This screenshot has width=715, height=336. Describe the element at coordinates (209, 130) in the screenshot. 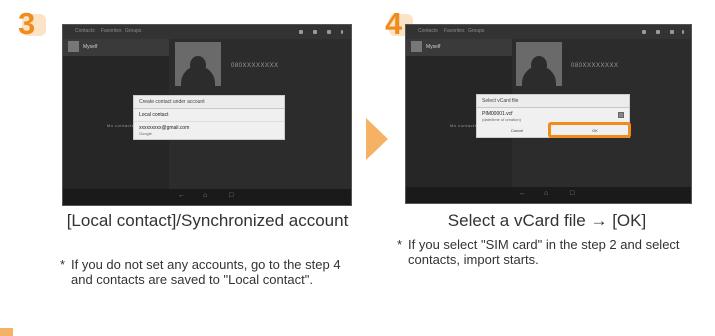

I see `dialog-option-google-account: xxxxxxxxx@gmail.com Google` at that location.